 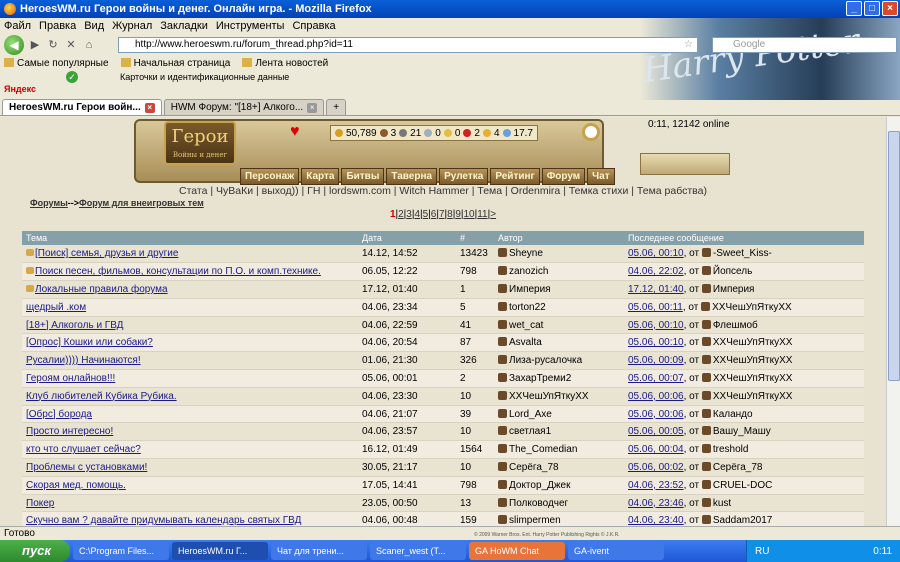 I want to click on new-tab-button: +, so click(x=336, y=107).